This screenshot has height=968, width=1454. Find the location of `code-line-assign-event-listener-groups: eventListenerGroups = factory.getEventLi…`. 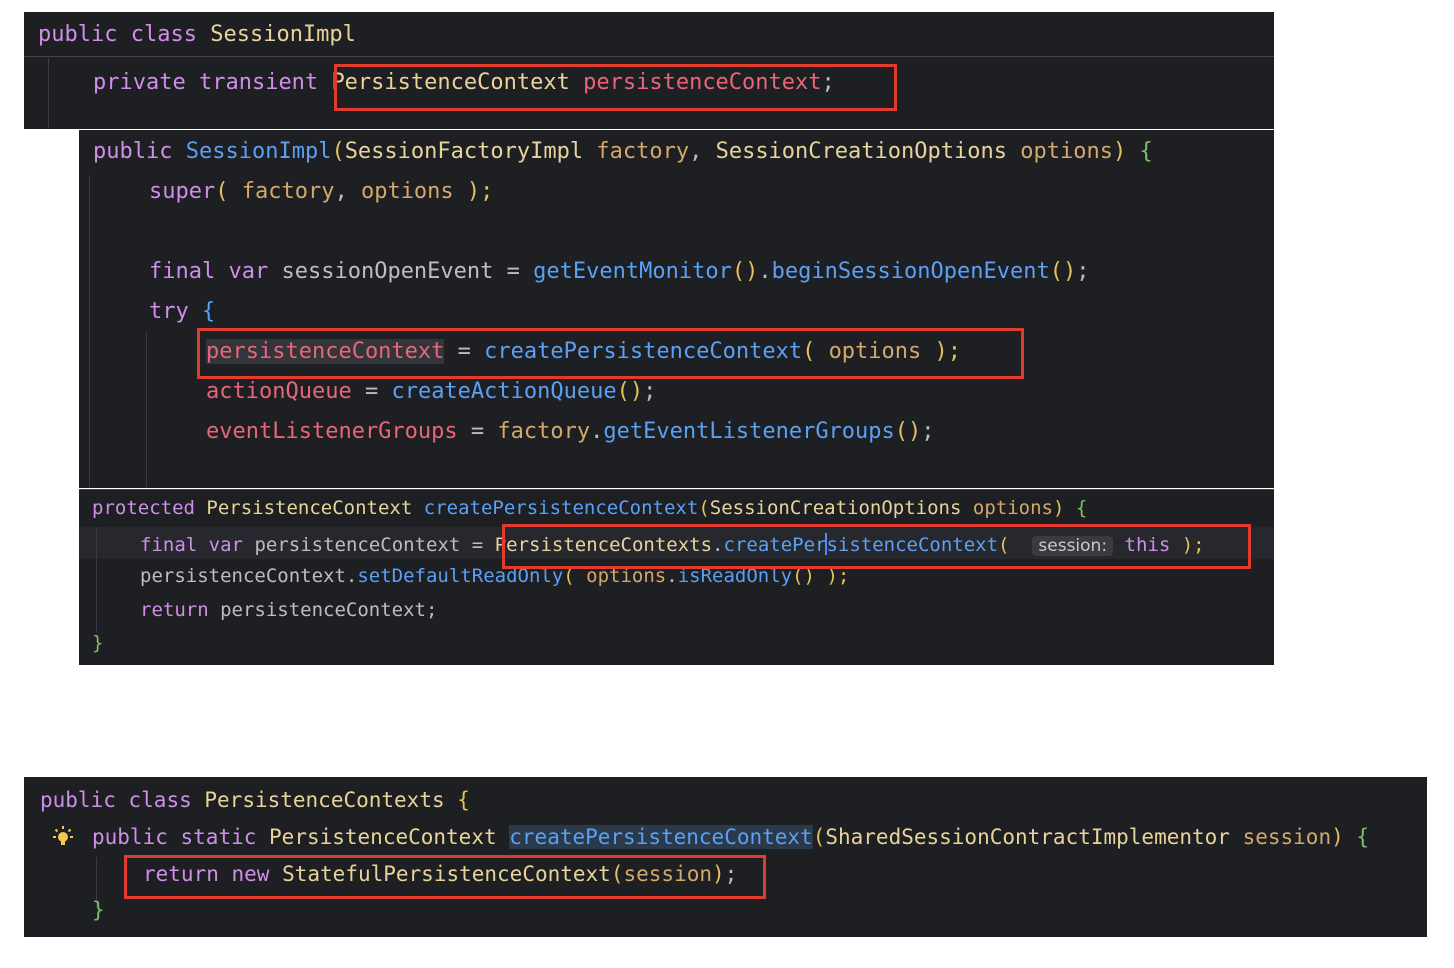

code-line-assign-event-listener-groups: eventListenerGroups = factory.getEventLi… is located at coordinates (570, 431).